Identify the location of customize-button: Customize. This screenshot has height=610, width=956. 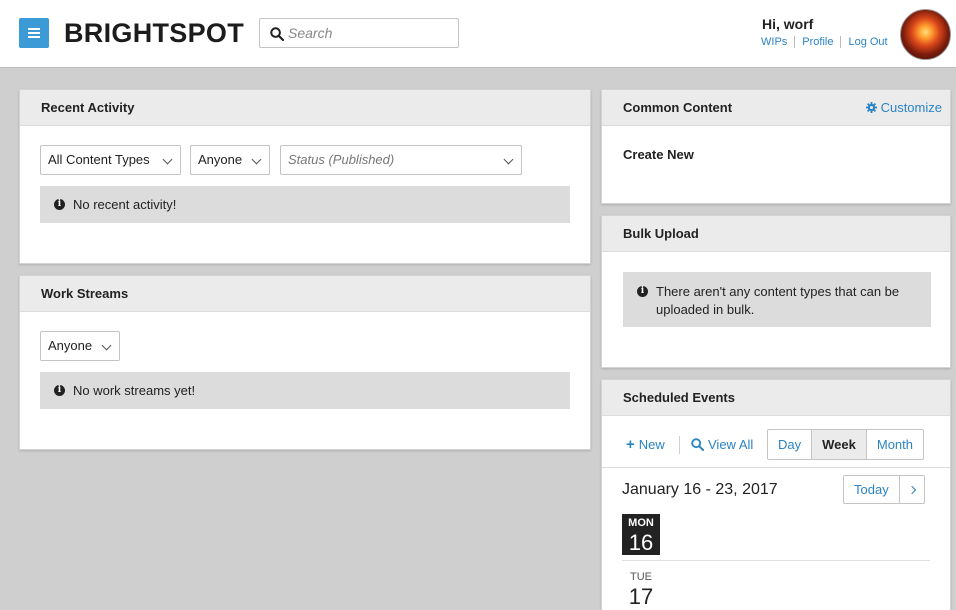
(903, 108).